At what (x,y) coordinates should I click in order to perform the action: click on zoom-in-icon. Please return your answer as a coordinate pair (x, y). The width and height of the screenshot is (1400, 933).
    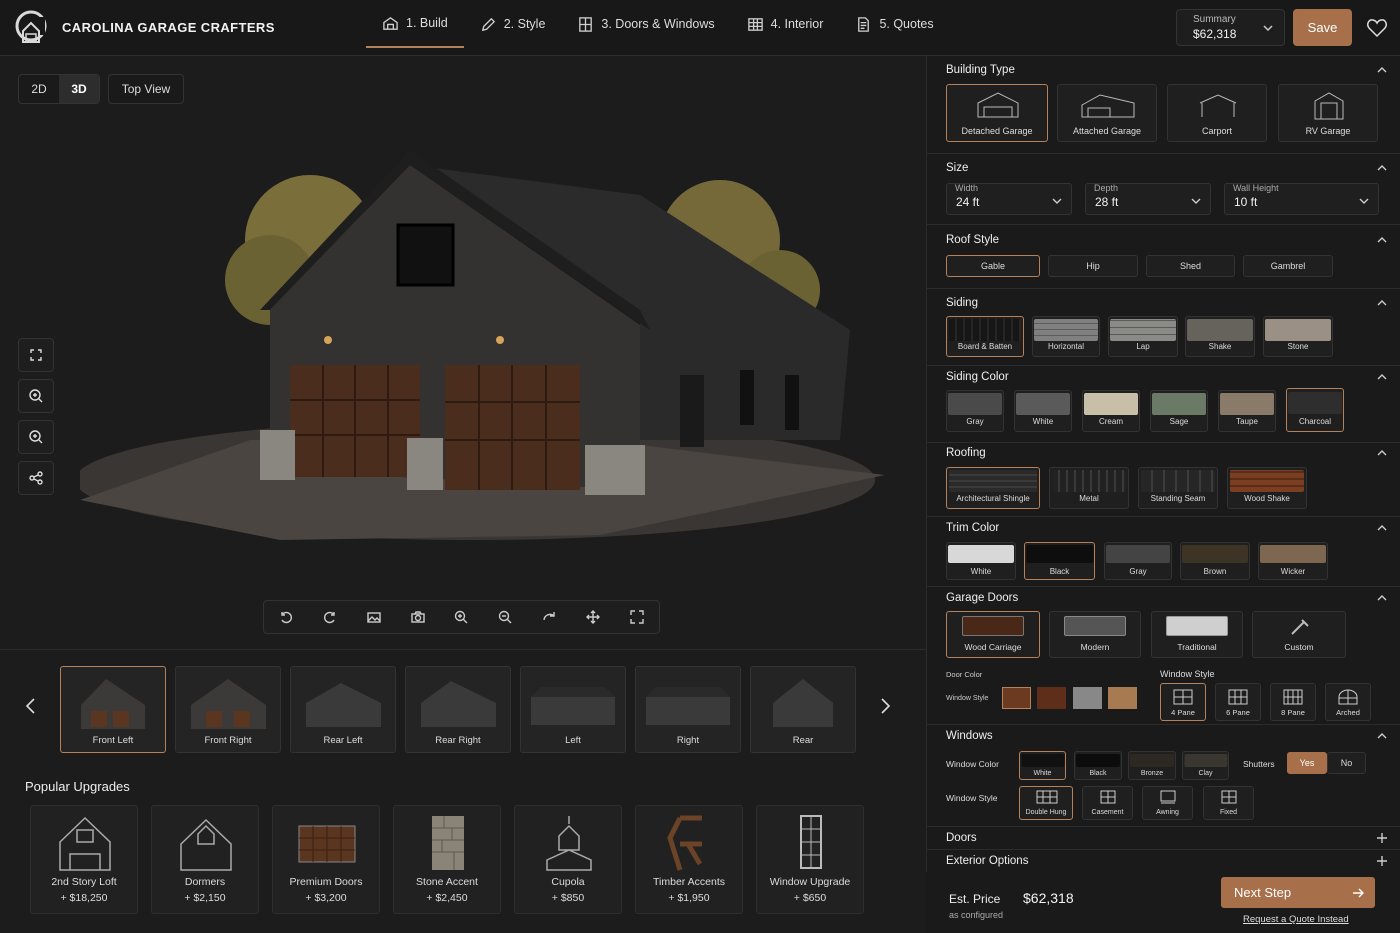
    Looking at the image, I should click on (461, 617).